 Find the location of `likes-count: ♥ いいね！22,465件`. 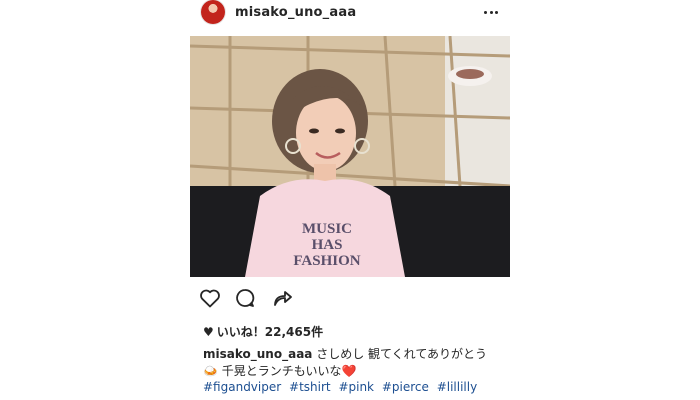

likes-count: ♥ いいね！22,465件 is located at coordinates (263, 331).